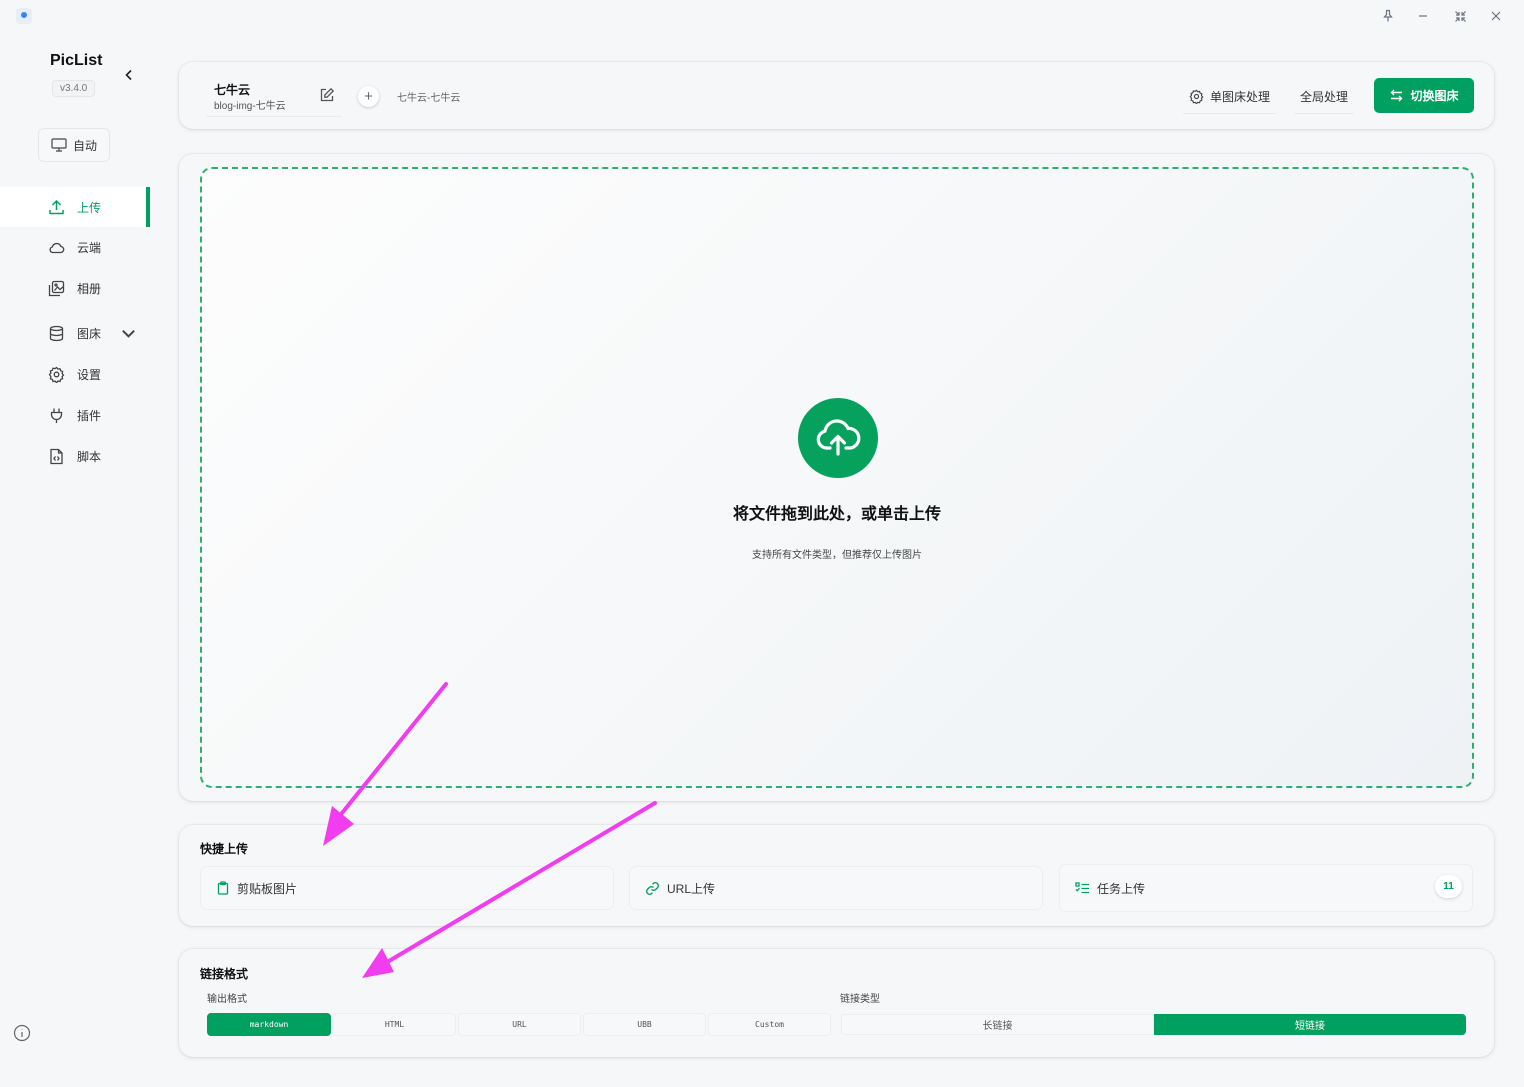 The height and width of the screenshot is (1087, 1524). I want to click on restore-icon, so click(1460, 16).